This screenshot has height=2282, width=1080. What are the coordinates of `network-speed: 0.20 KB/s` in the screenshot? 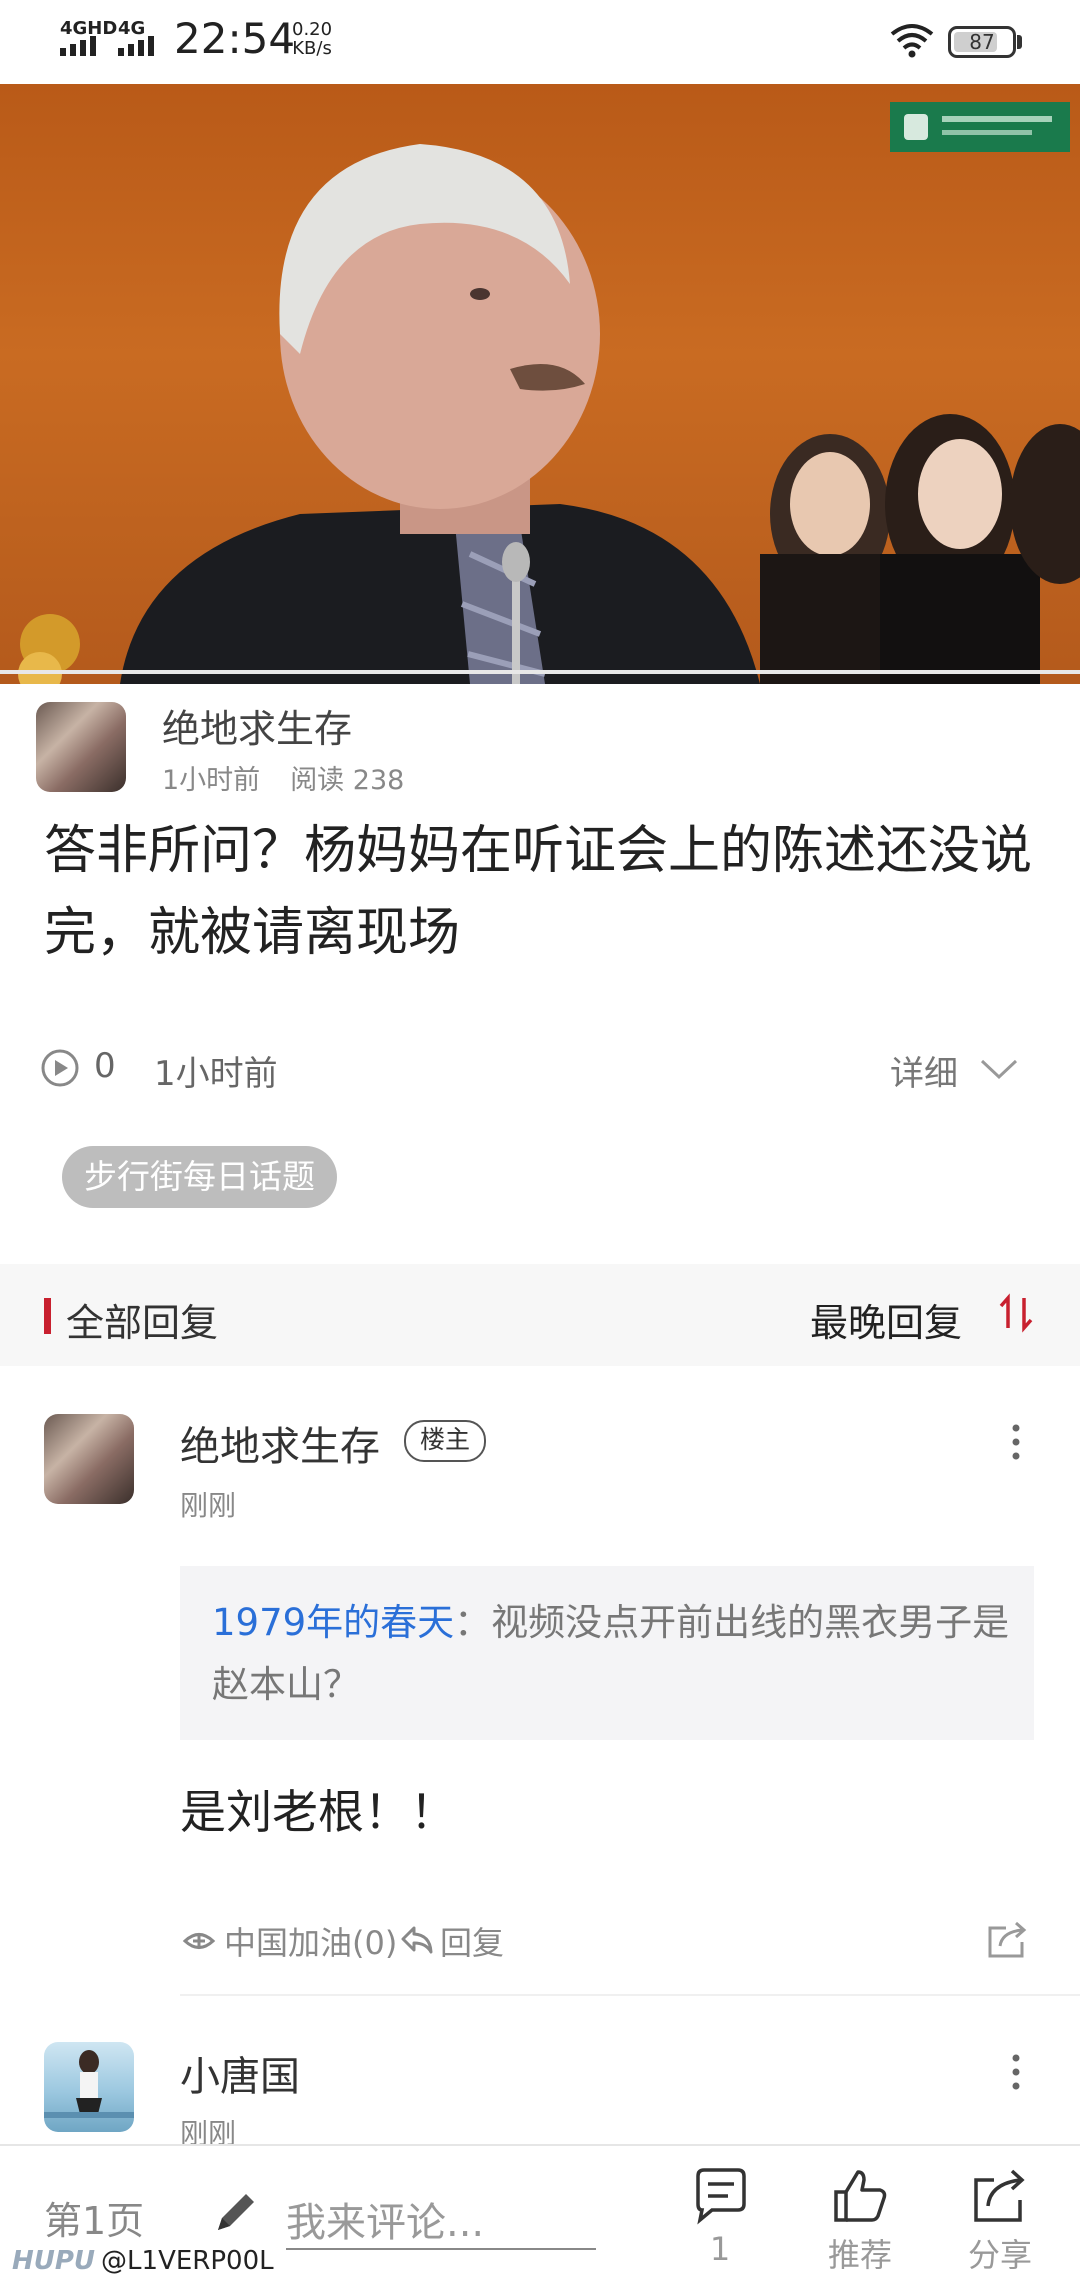 It's located at (312, 39).